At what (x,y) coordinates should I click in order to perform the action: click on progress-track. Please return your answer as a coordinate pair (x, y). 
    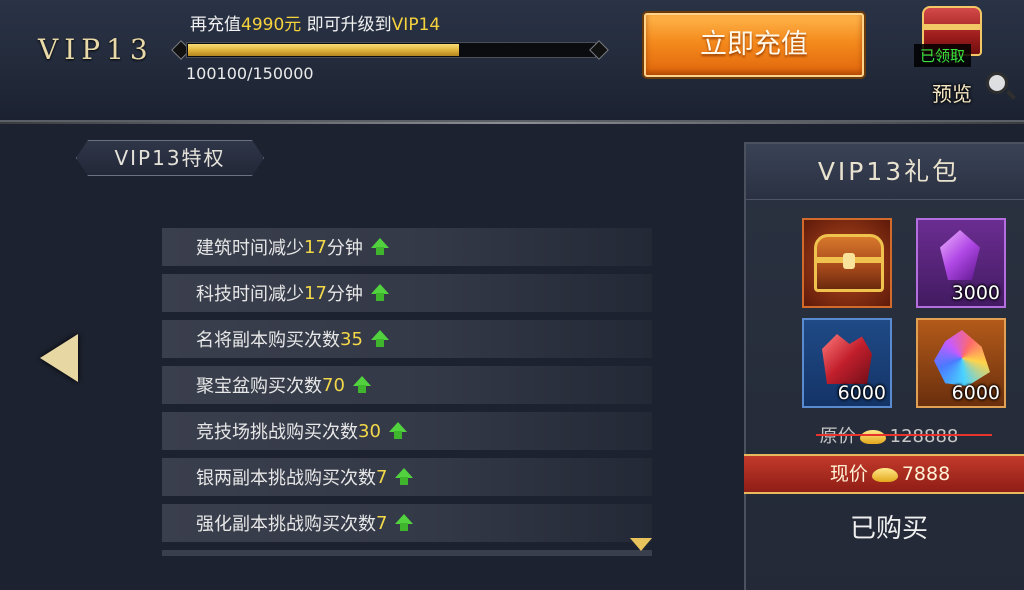
    Looking at the image, I should click on (391, 50).